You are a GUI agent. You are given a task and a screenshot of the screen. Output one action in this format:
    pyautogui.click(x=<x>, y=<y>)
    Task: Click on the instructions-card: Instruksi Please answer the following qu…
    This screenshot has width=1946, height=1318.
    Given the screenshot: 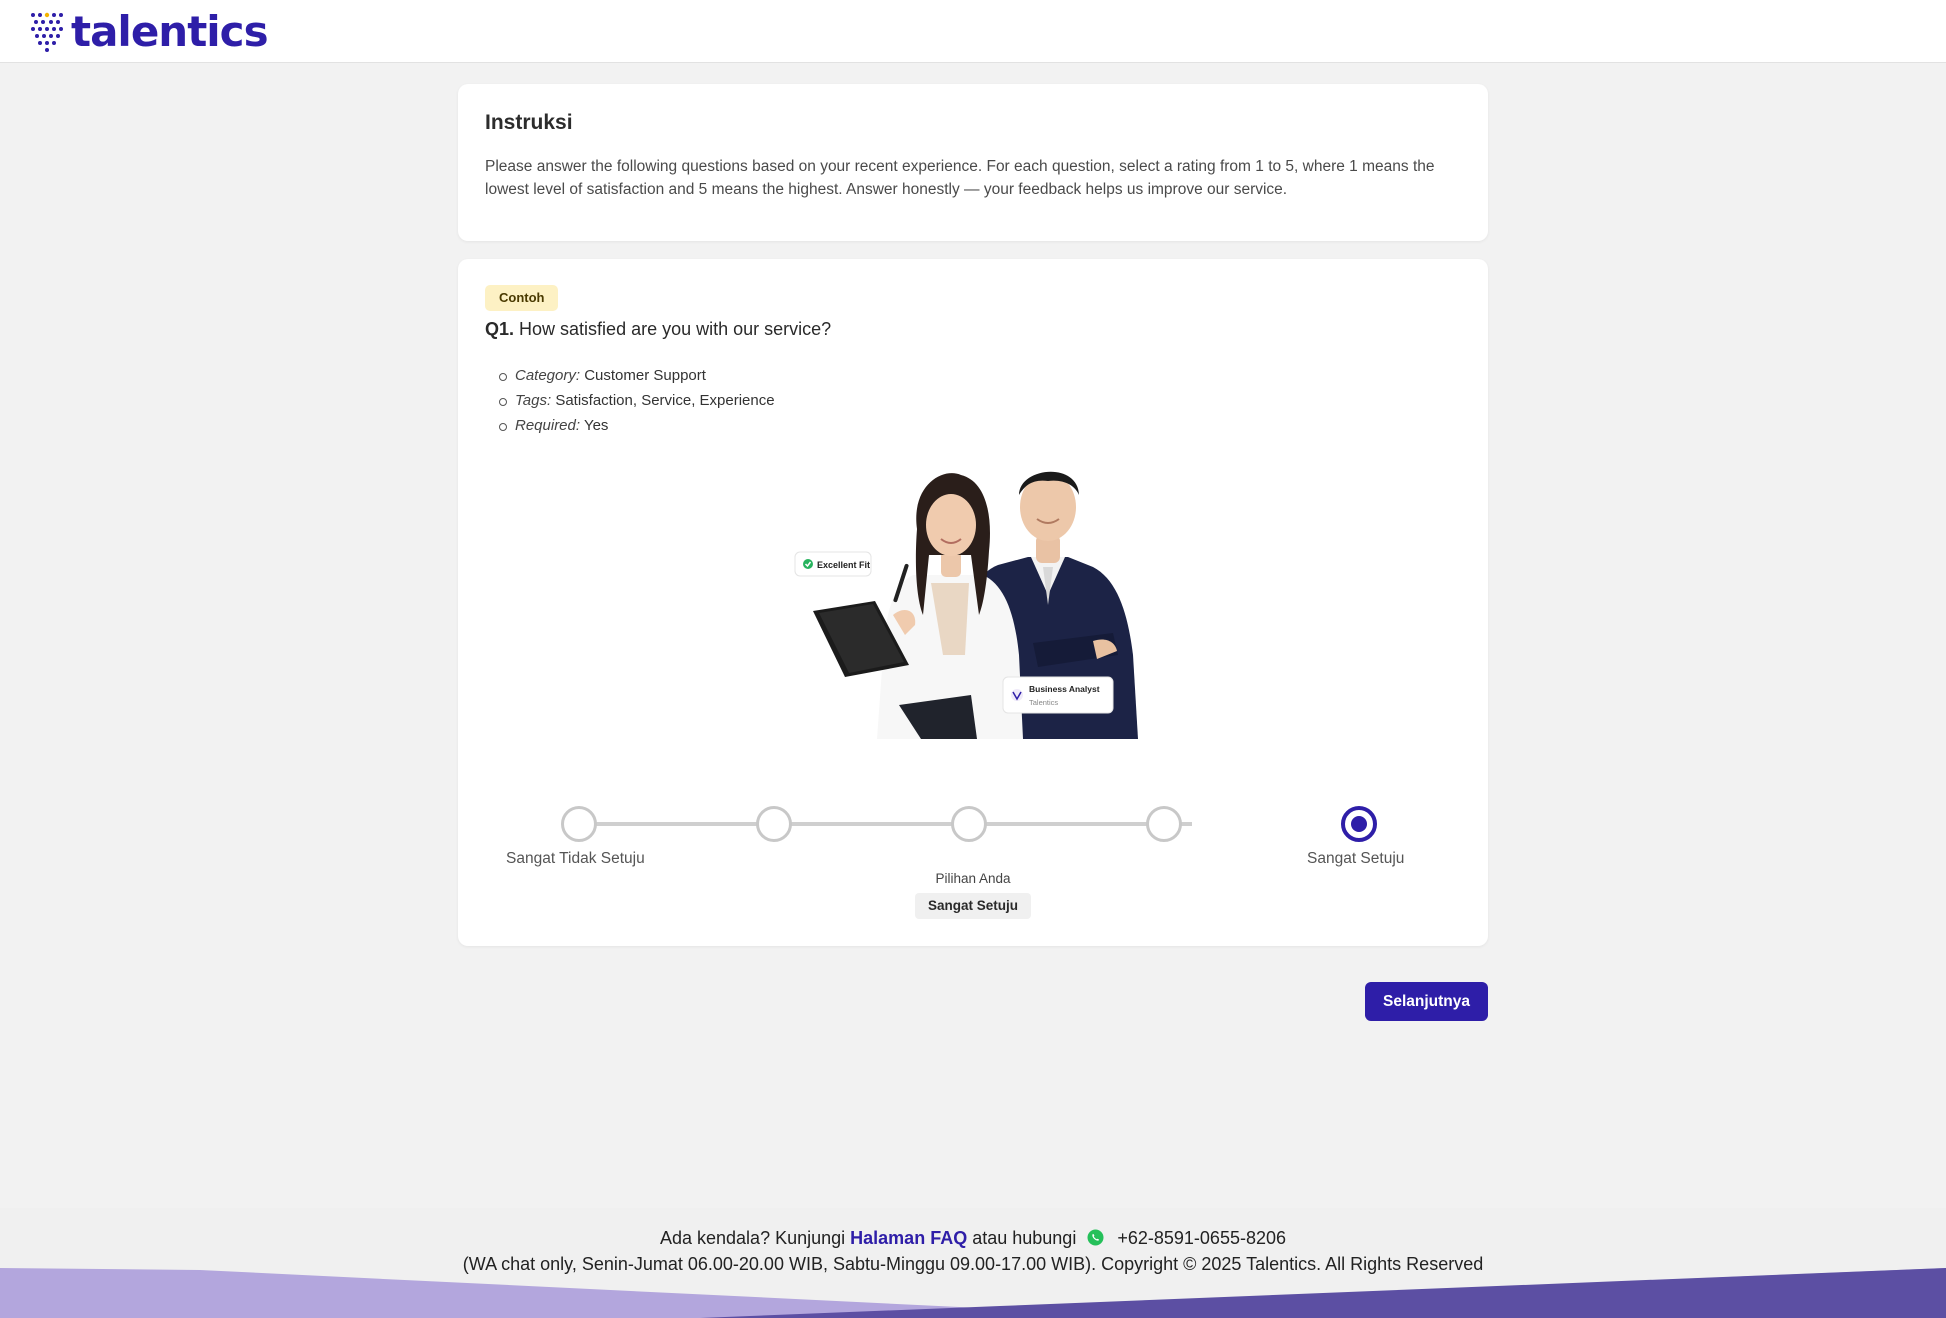 What is the action you would take?
    pyautogui.click(x=973, y=162)
    